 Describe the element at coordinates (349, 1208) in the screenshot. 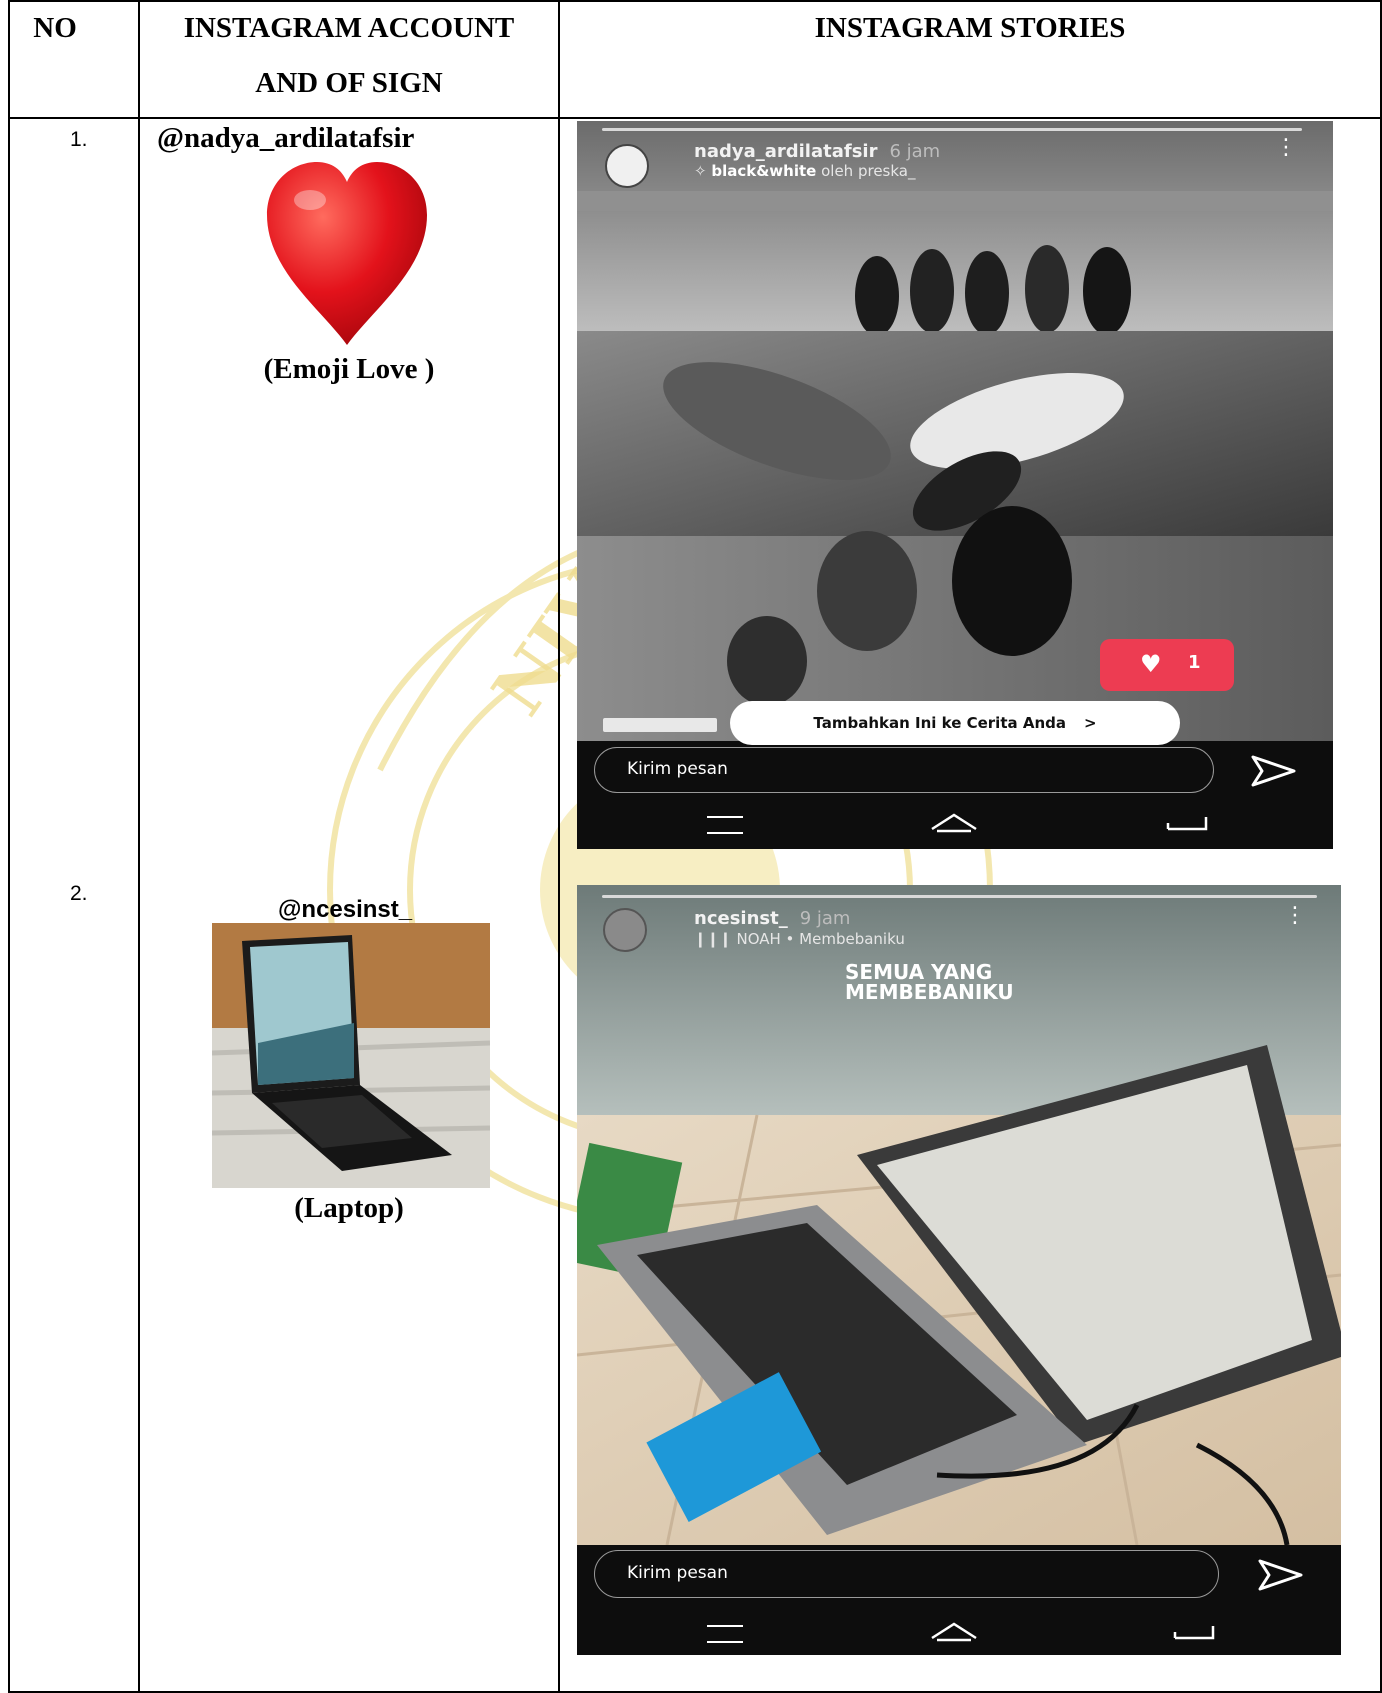

I see `row2-sign-caption: (Laptop)` at that location.